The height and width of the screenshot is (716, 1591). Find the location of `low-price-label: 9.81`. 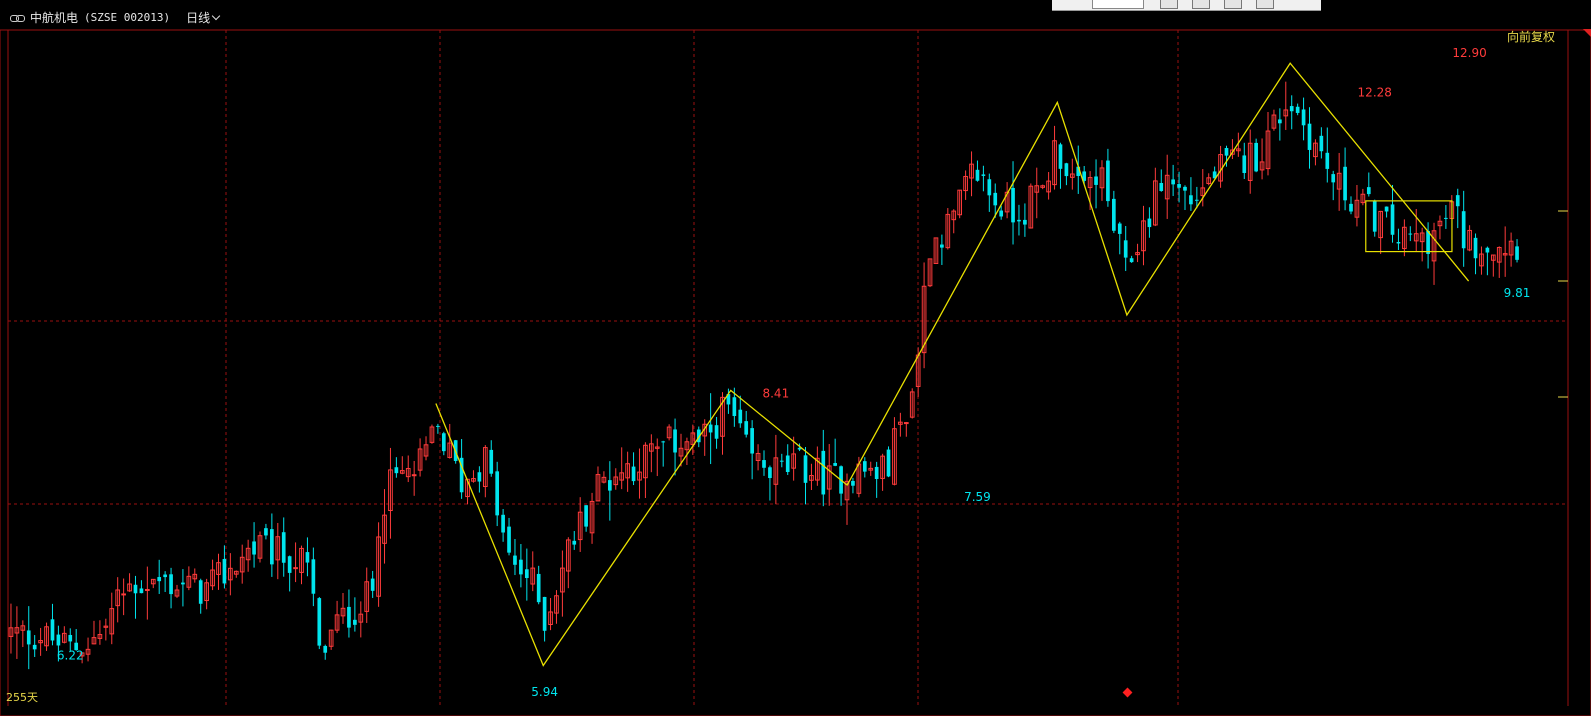

low-price-label: 9.81 is located at coordinates (1517, 293).